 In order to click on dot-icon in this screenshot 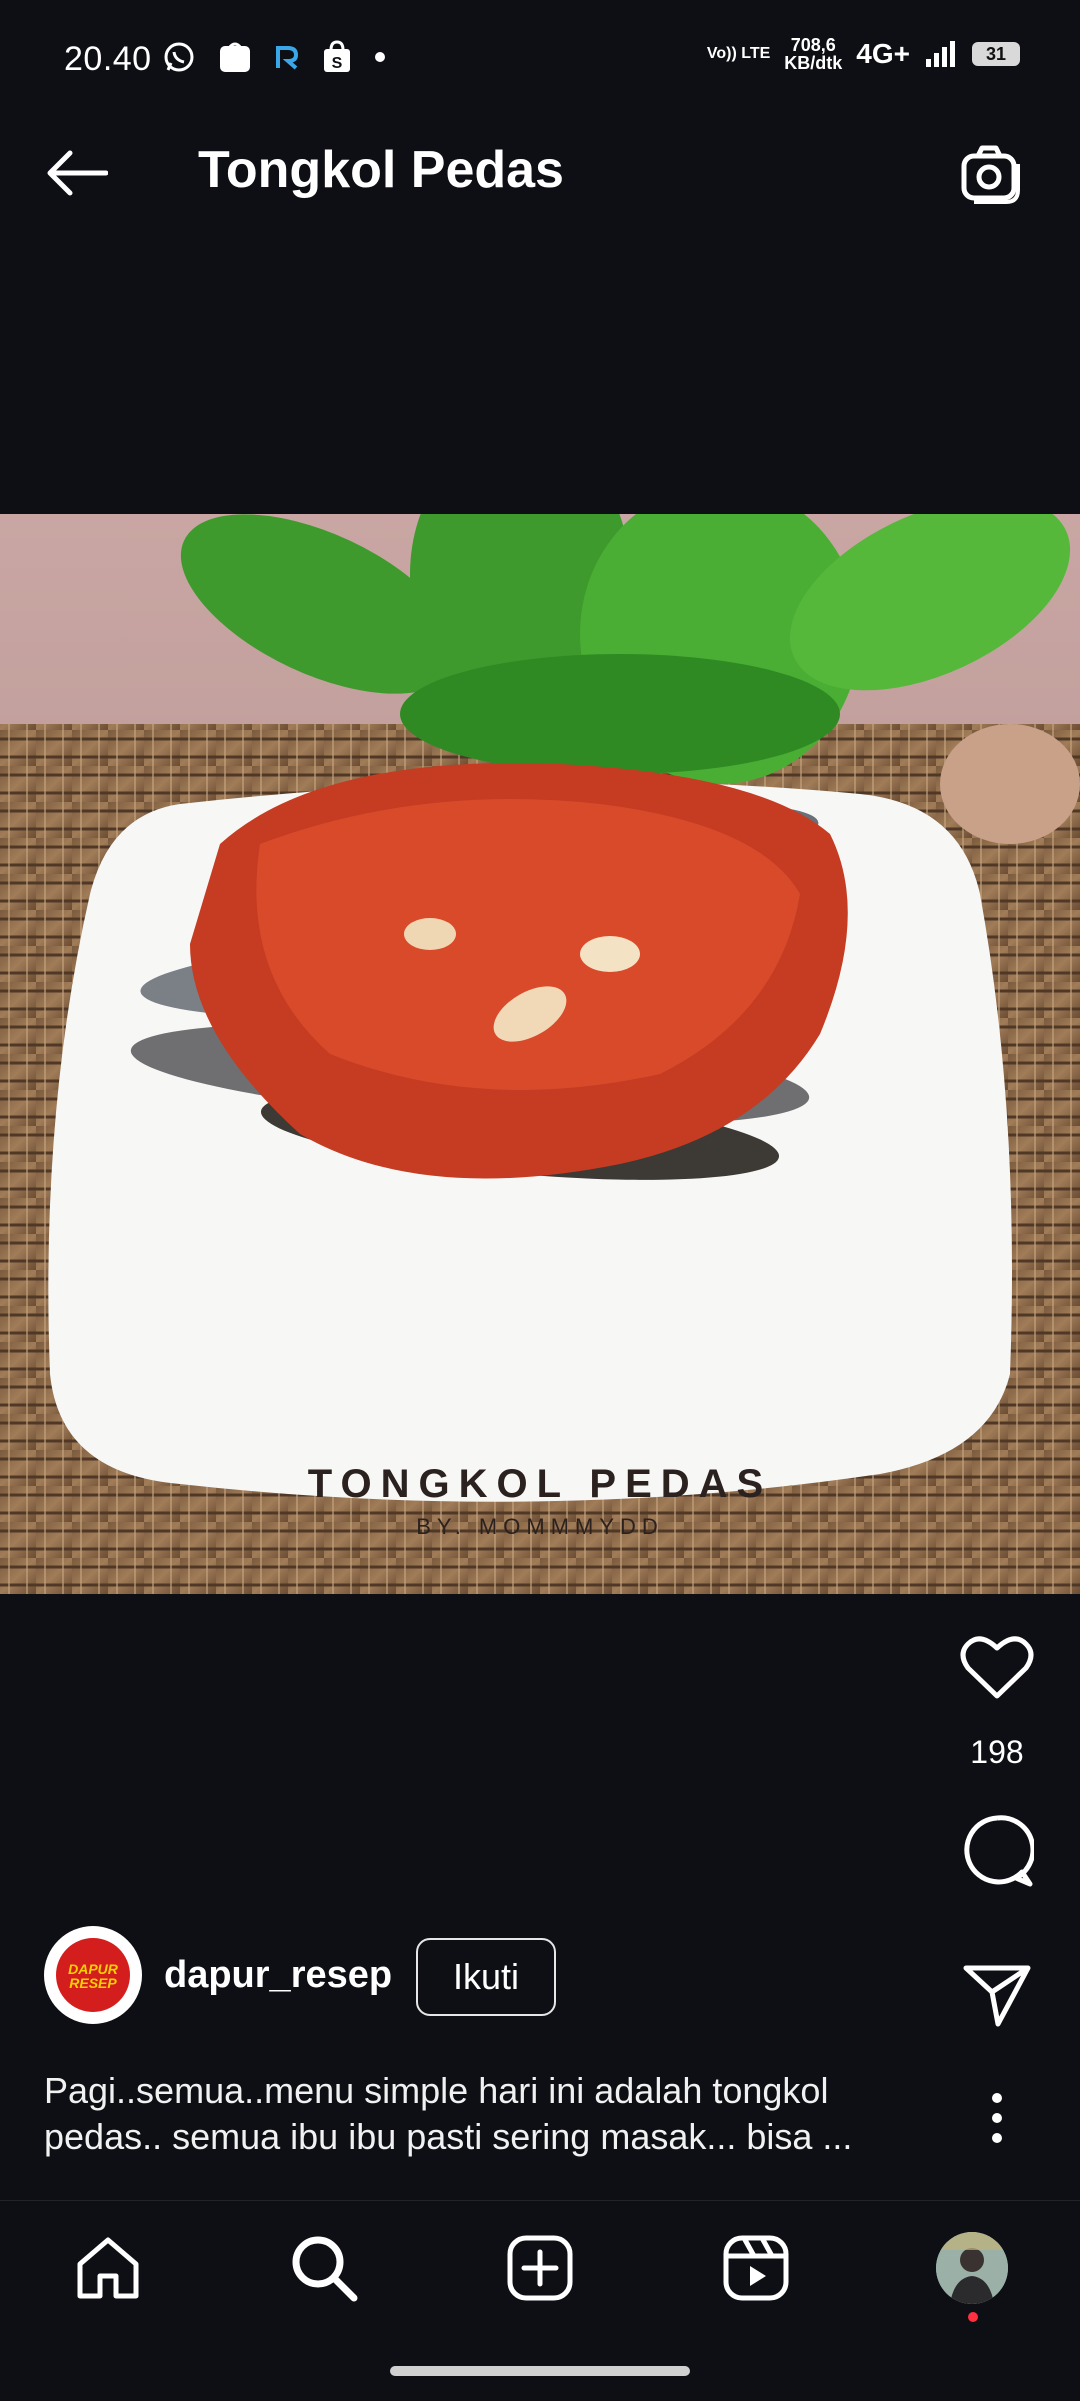, I will do `click(380, 57)`.